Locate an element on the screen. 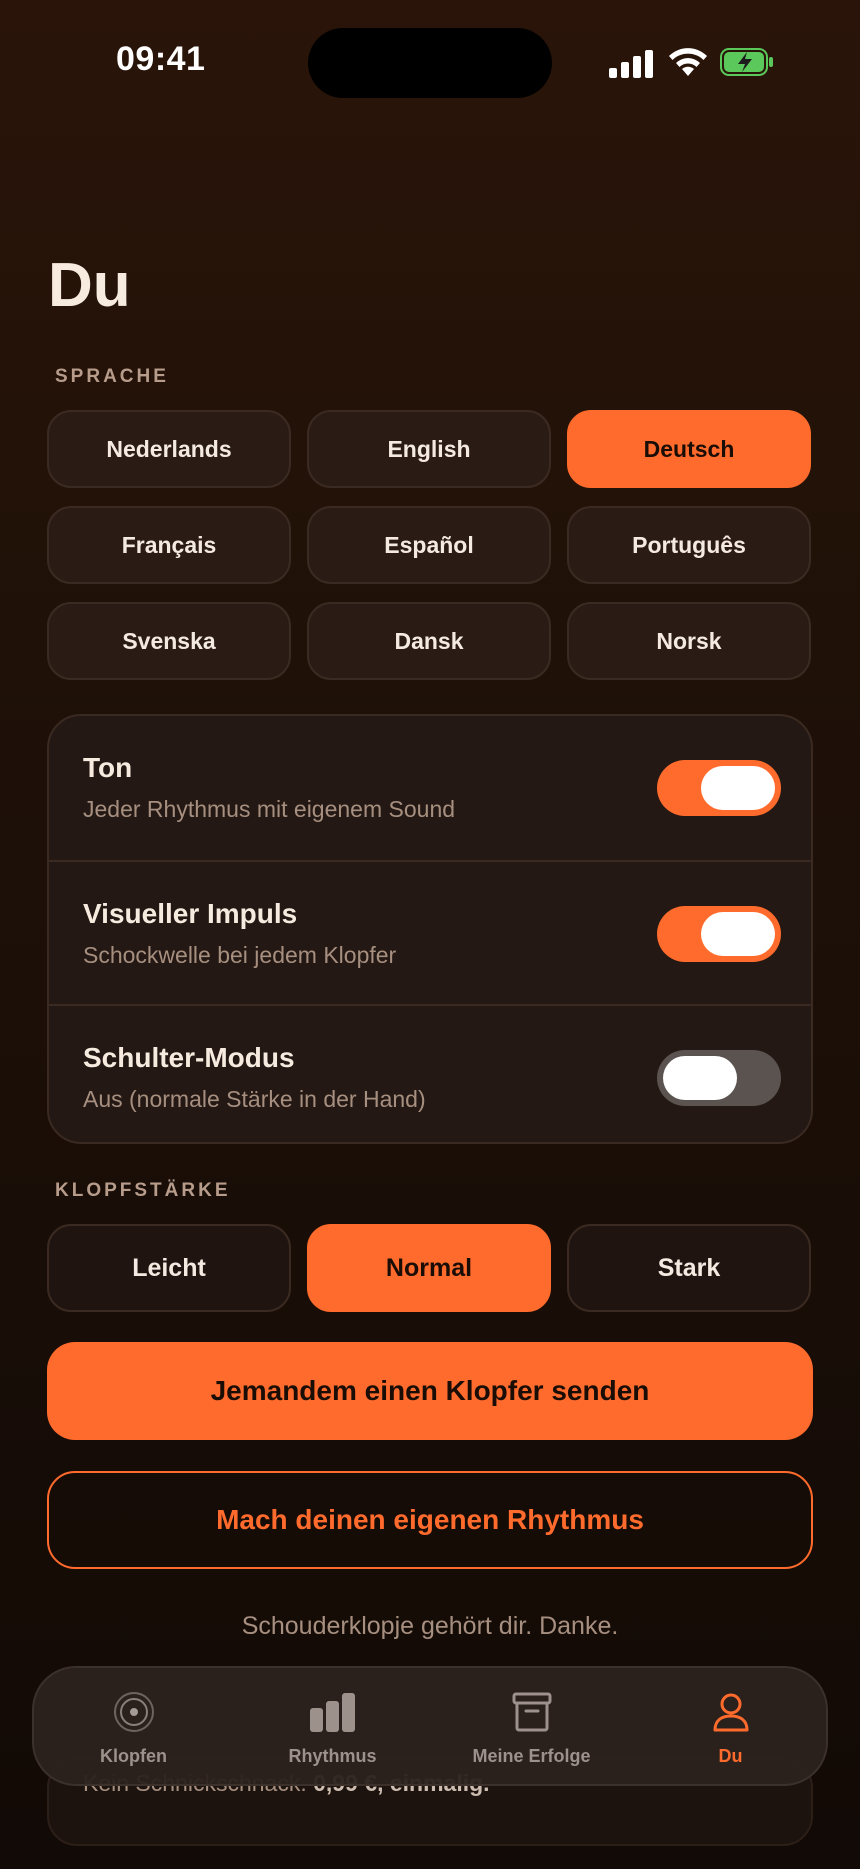  visual-impulse-toggle is located at coordinates (719, 934).